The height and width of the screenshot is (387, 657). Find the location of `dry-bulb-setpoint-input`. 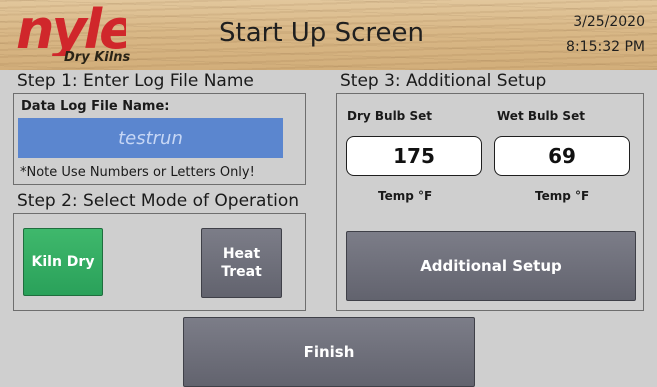

dry-bulb-setpoint-input is located at coordinates (414, 156).